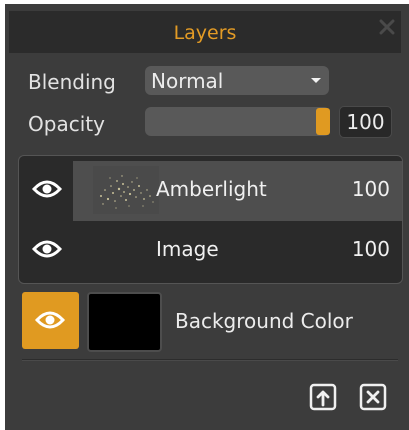 This screenshot has width=409, height=430. Describe the element at coordinates (126, 190) in the screenshot. I see `speckle-thumbnail` at that location.